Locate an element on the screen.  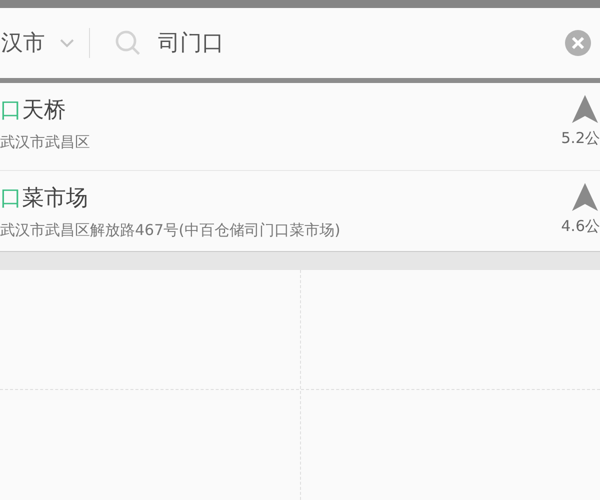
distance-label: 5.2公 is located at coordinates (580, 138).